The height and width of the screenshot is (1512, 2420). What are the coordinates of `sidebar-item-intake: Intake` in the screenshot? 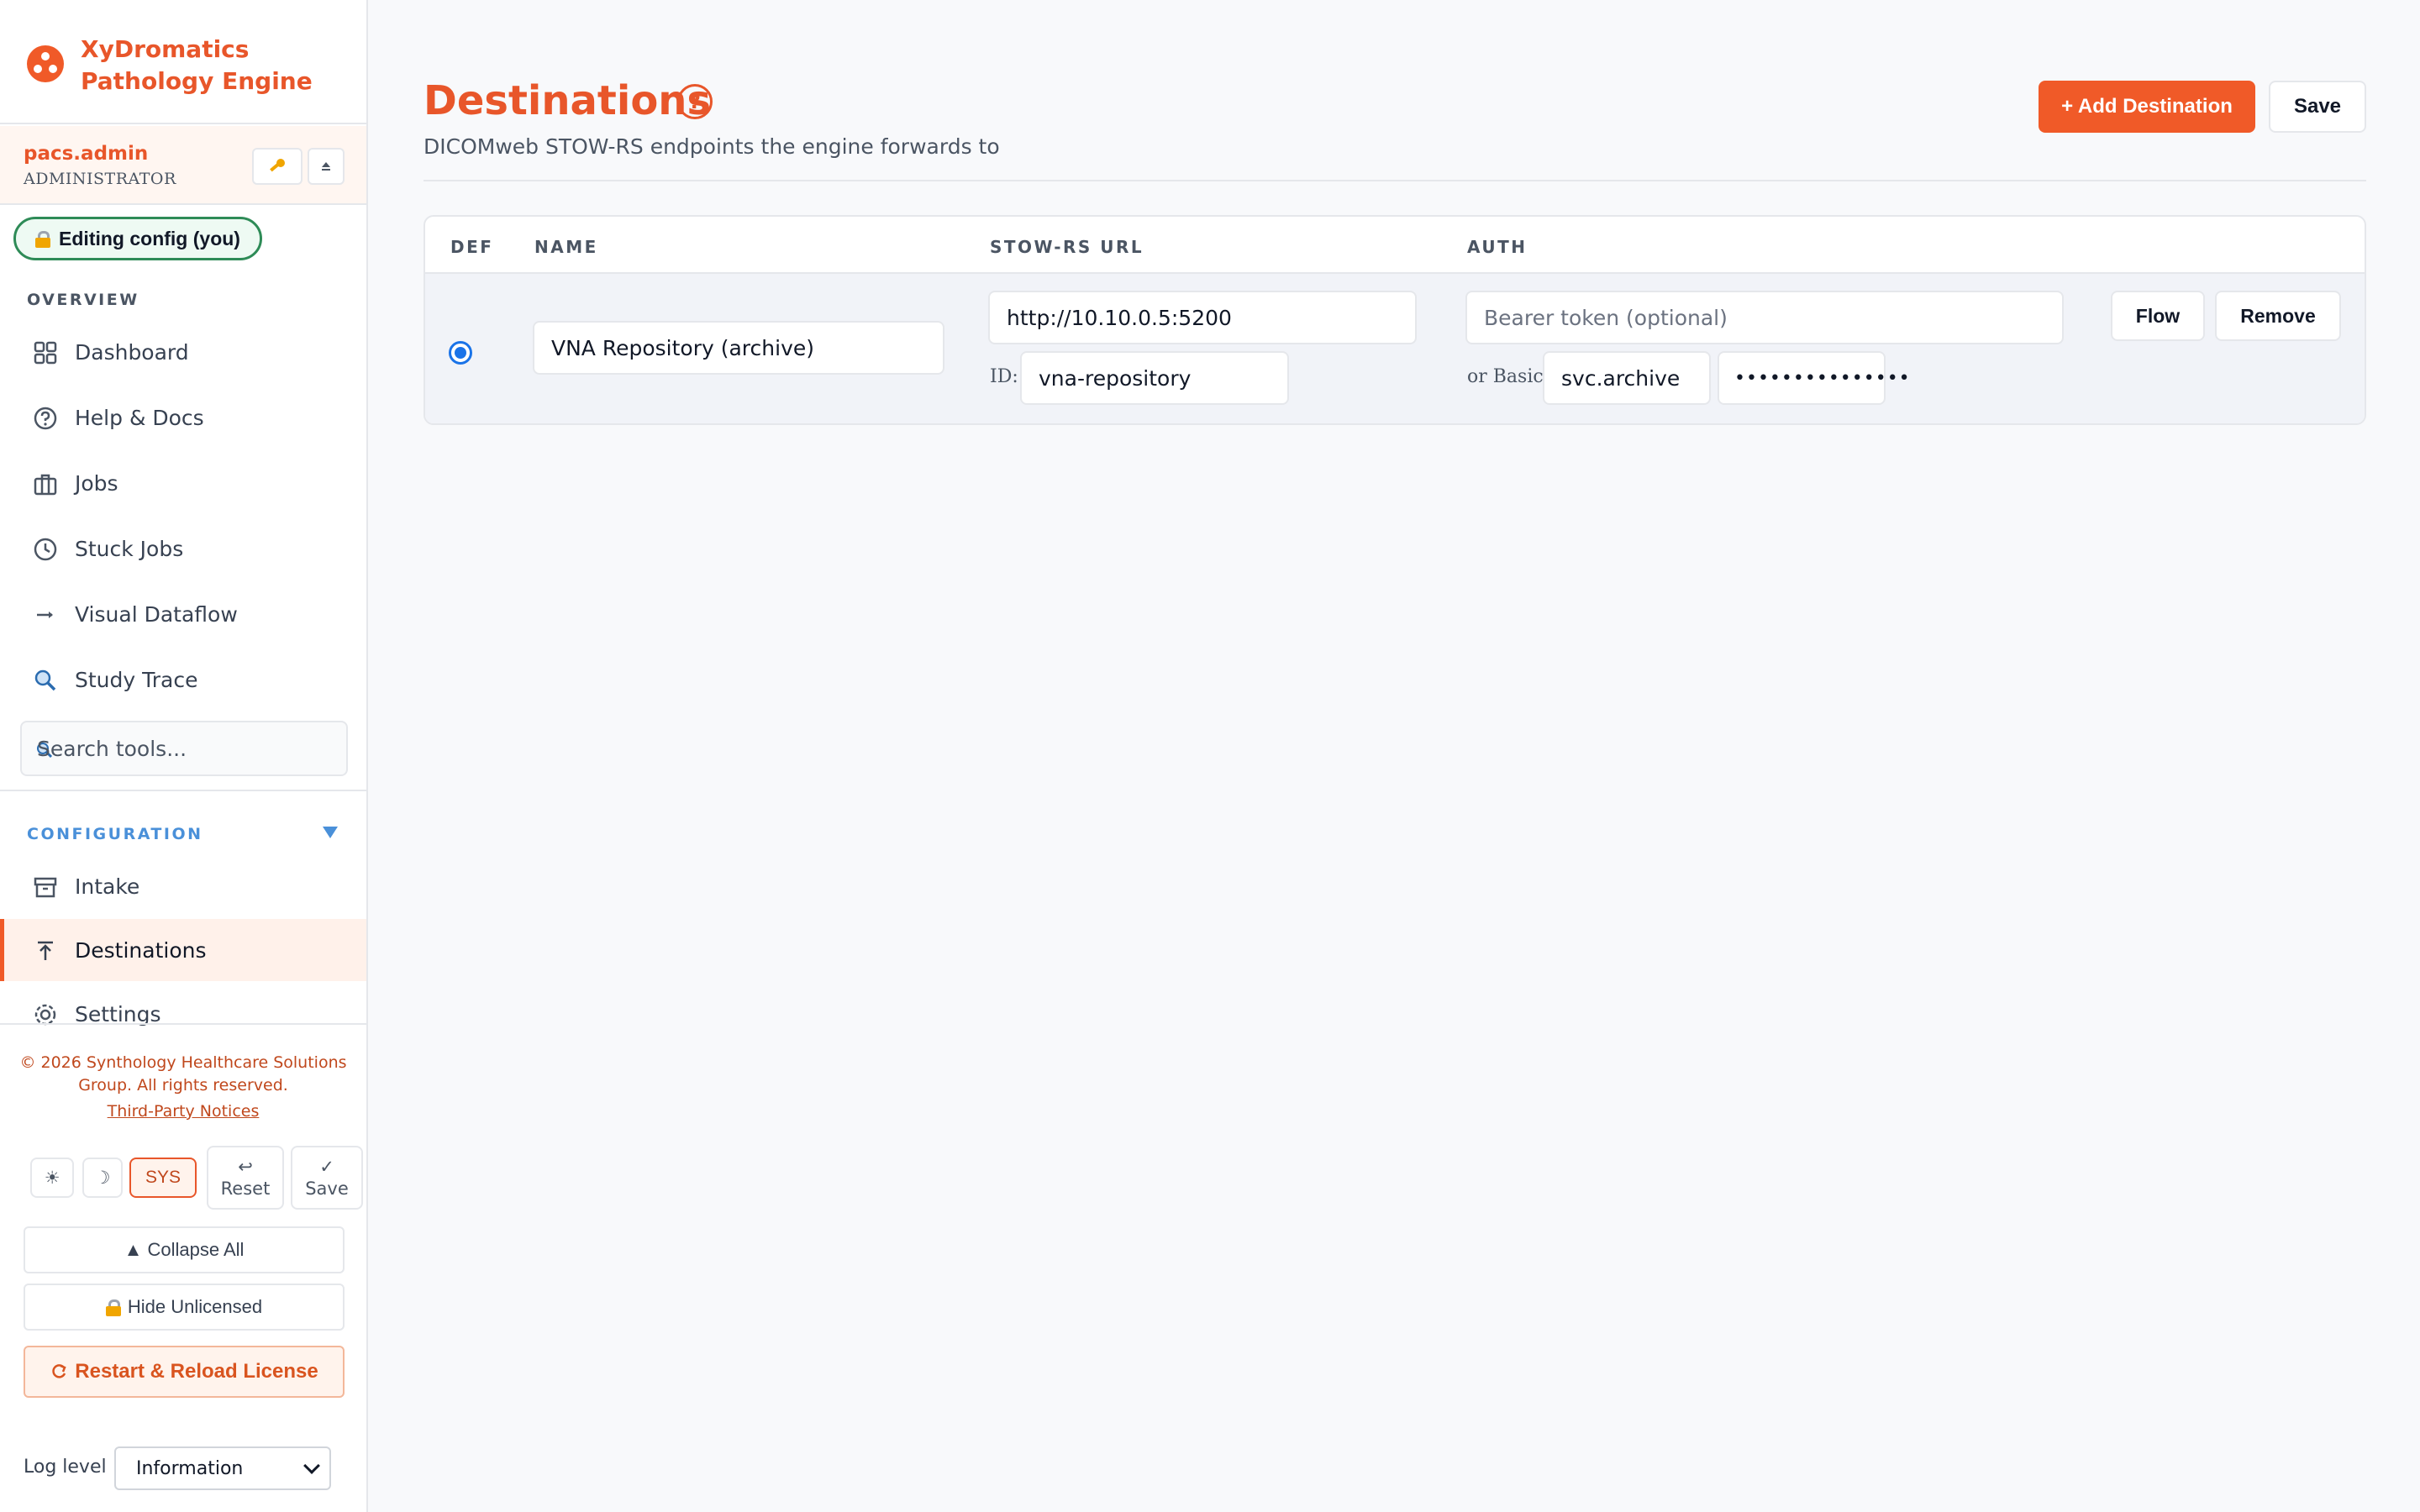 It's located at (183, 886).